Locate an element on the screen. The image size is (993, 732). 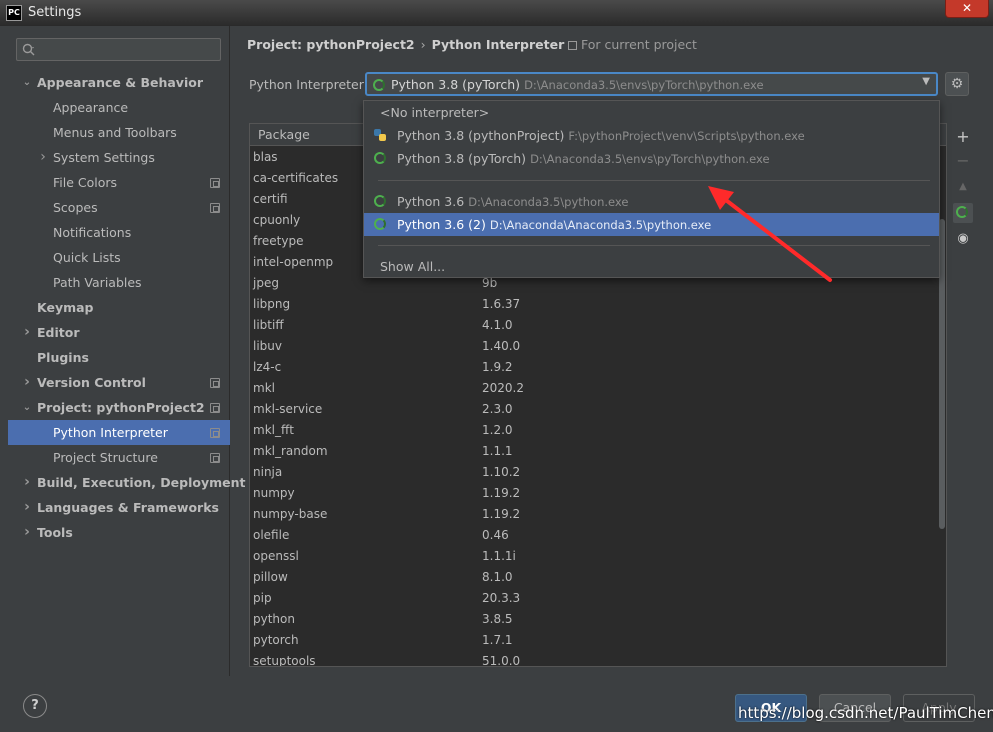
table-row: pip 20.3.3 is located at coordinates (598, 598).